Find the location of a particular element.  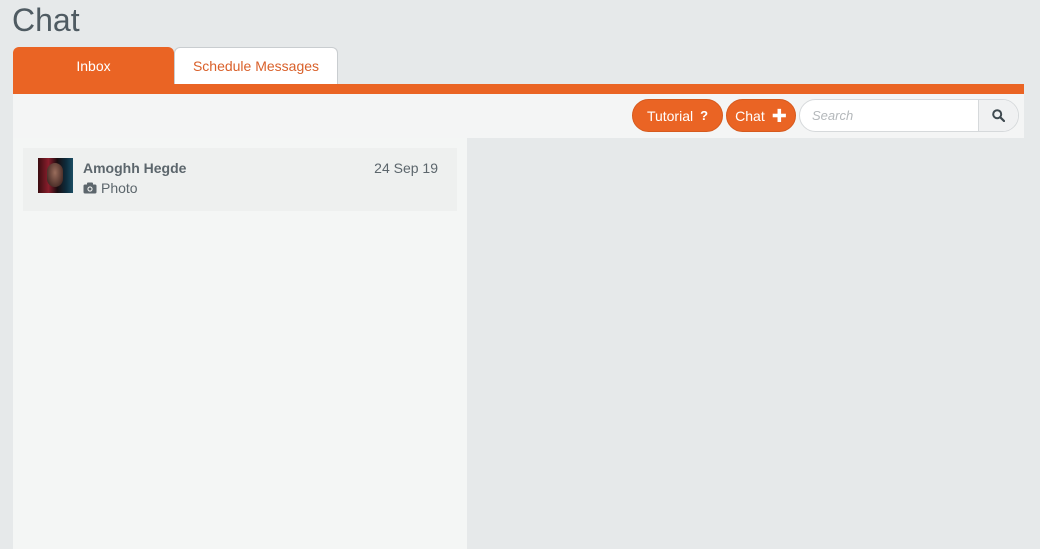

search-box is located at coordinates (909, 115).